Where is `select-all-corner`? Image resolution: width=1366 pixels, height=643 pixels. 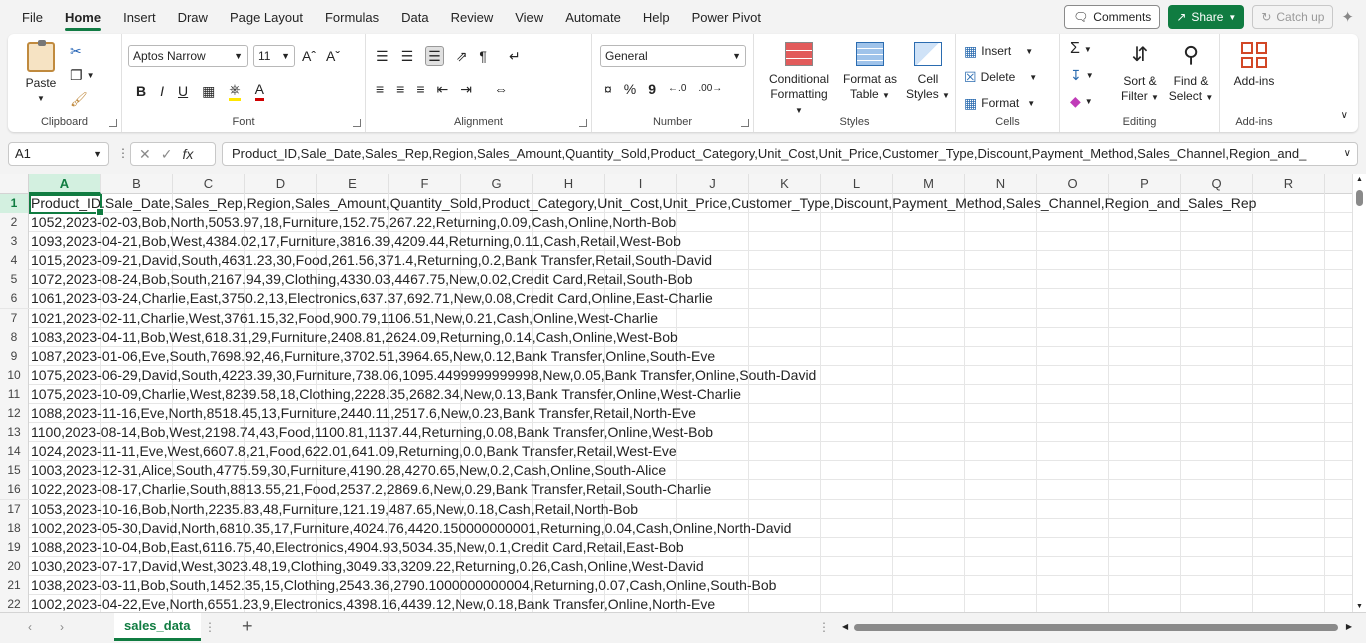 select-all-corner is located at coordinates (14, 184).